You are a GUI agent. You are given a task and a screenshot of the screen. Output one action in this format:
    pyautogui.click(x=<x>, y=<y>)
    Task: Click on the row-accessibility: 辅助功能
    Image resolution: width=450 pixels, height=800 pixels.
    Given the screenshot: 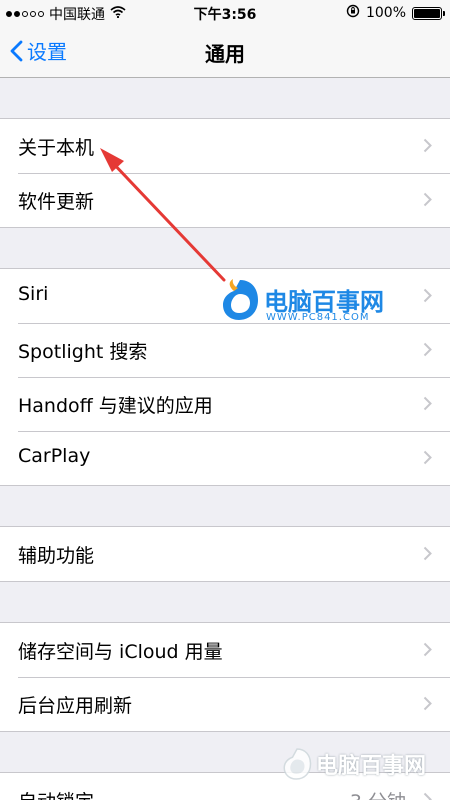 What is the action you would take?
    pyautogui.click(x=225, y=554)
    